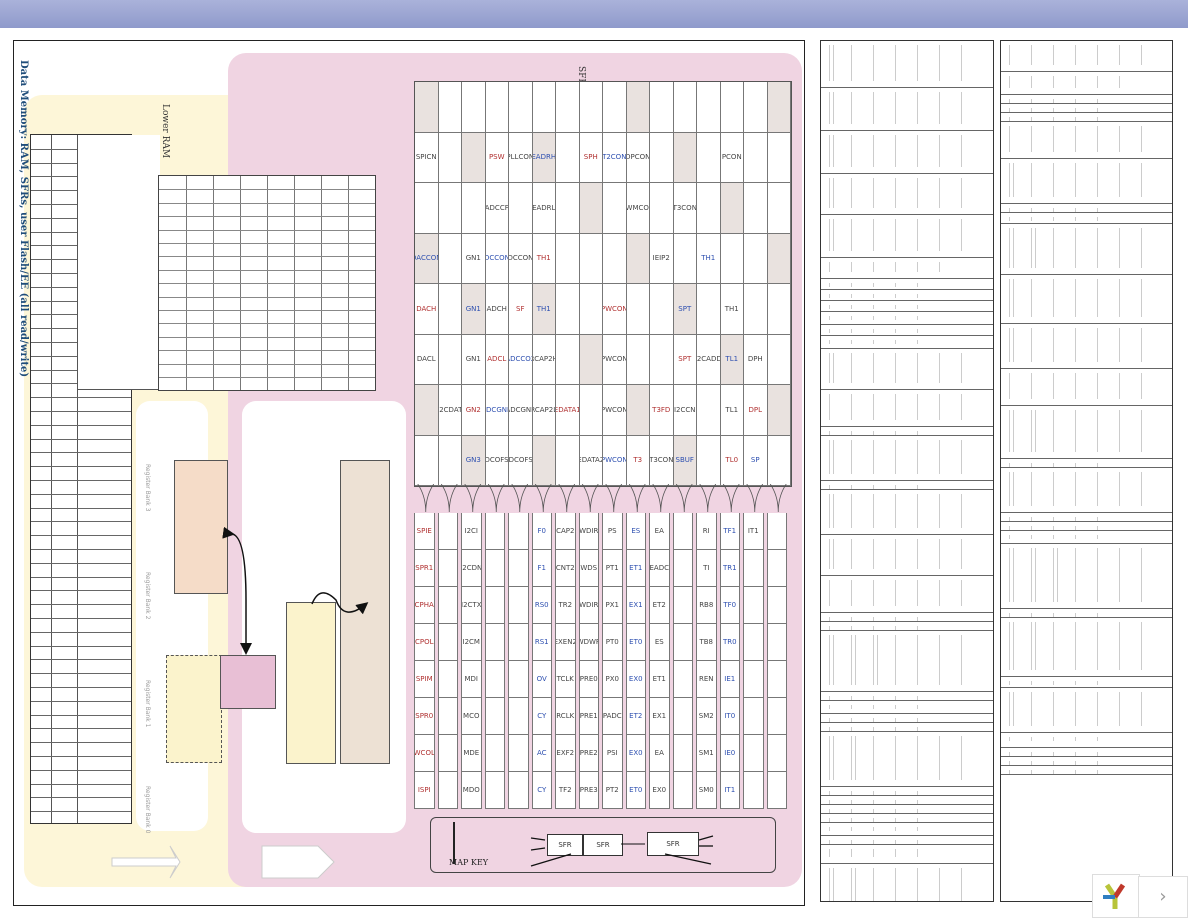 Image resolution: width=1188 pixels, height=921 pixels. What do you see at coordinates (424, 679) in the screenshot?
I see `sfr-bit-cell: SPIM` at bounding box center [424, 679].